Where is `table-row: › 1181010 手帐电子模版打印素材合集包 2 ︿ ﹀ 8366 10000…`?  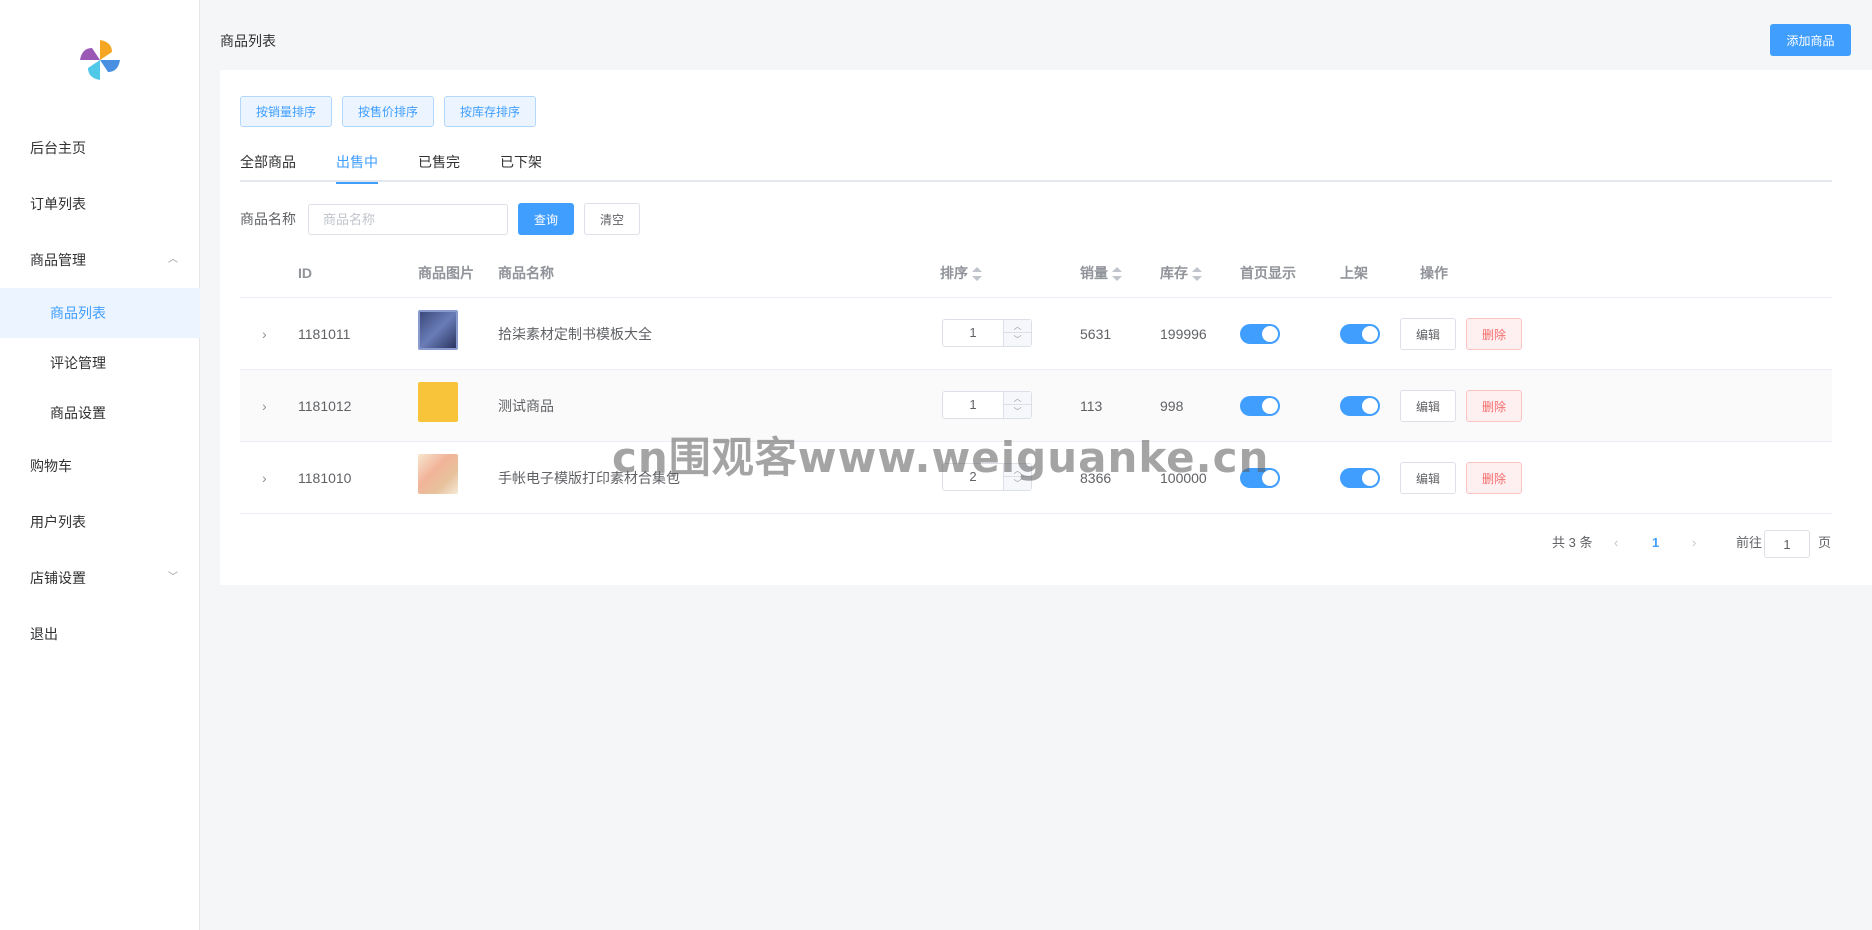
table-row: › 1181010 手帐电子模版打印素材合集包 2 ︿ ﹀ 8366 10000… is located at coordinates (1036, 478).